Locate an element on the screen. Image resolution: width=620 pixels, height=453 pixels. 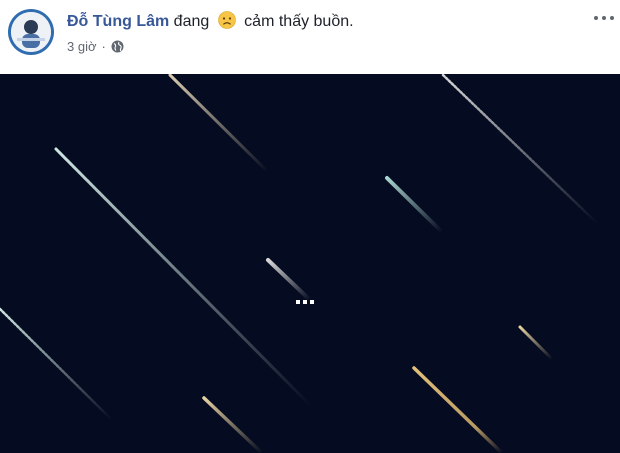
loading-dots-icon is located at coordinates (305, 303).